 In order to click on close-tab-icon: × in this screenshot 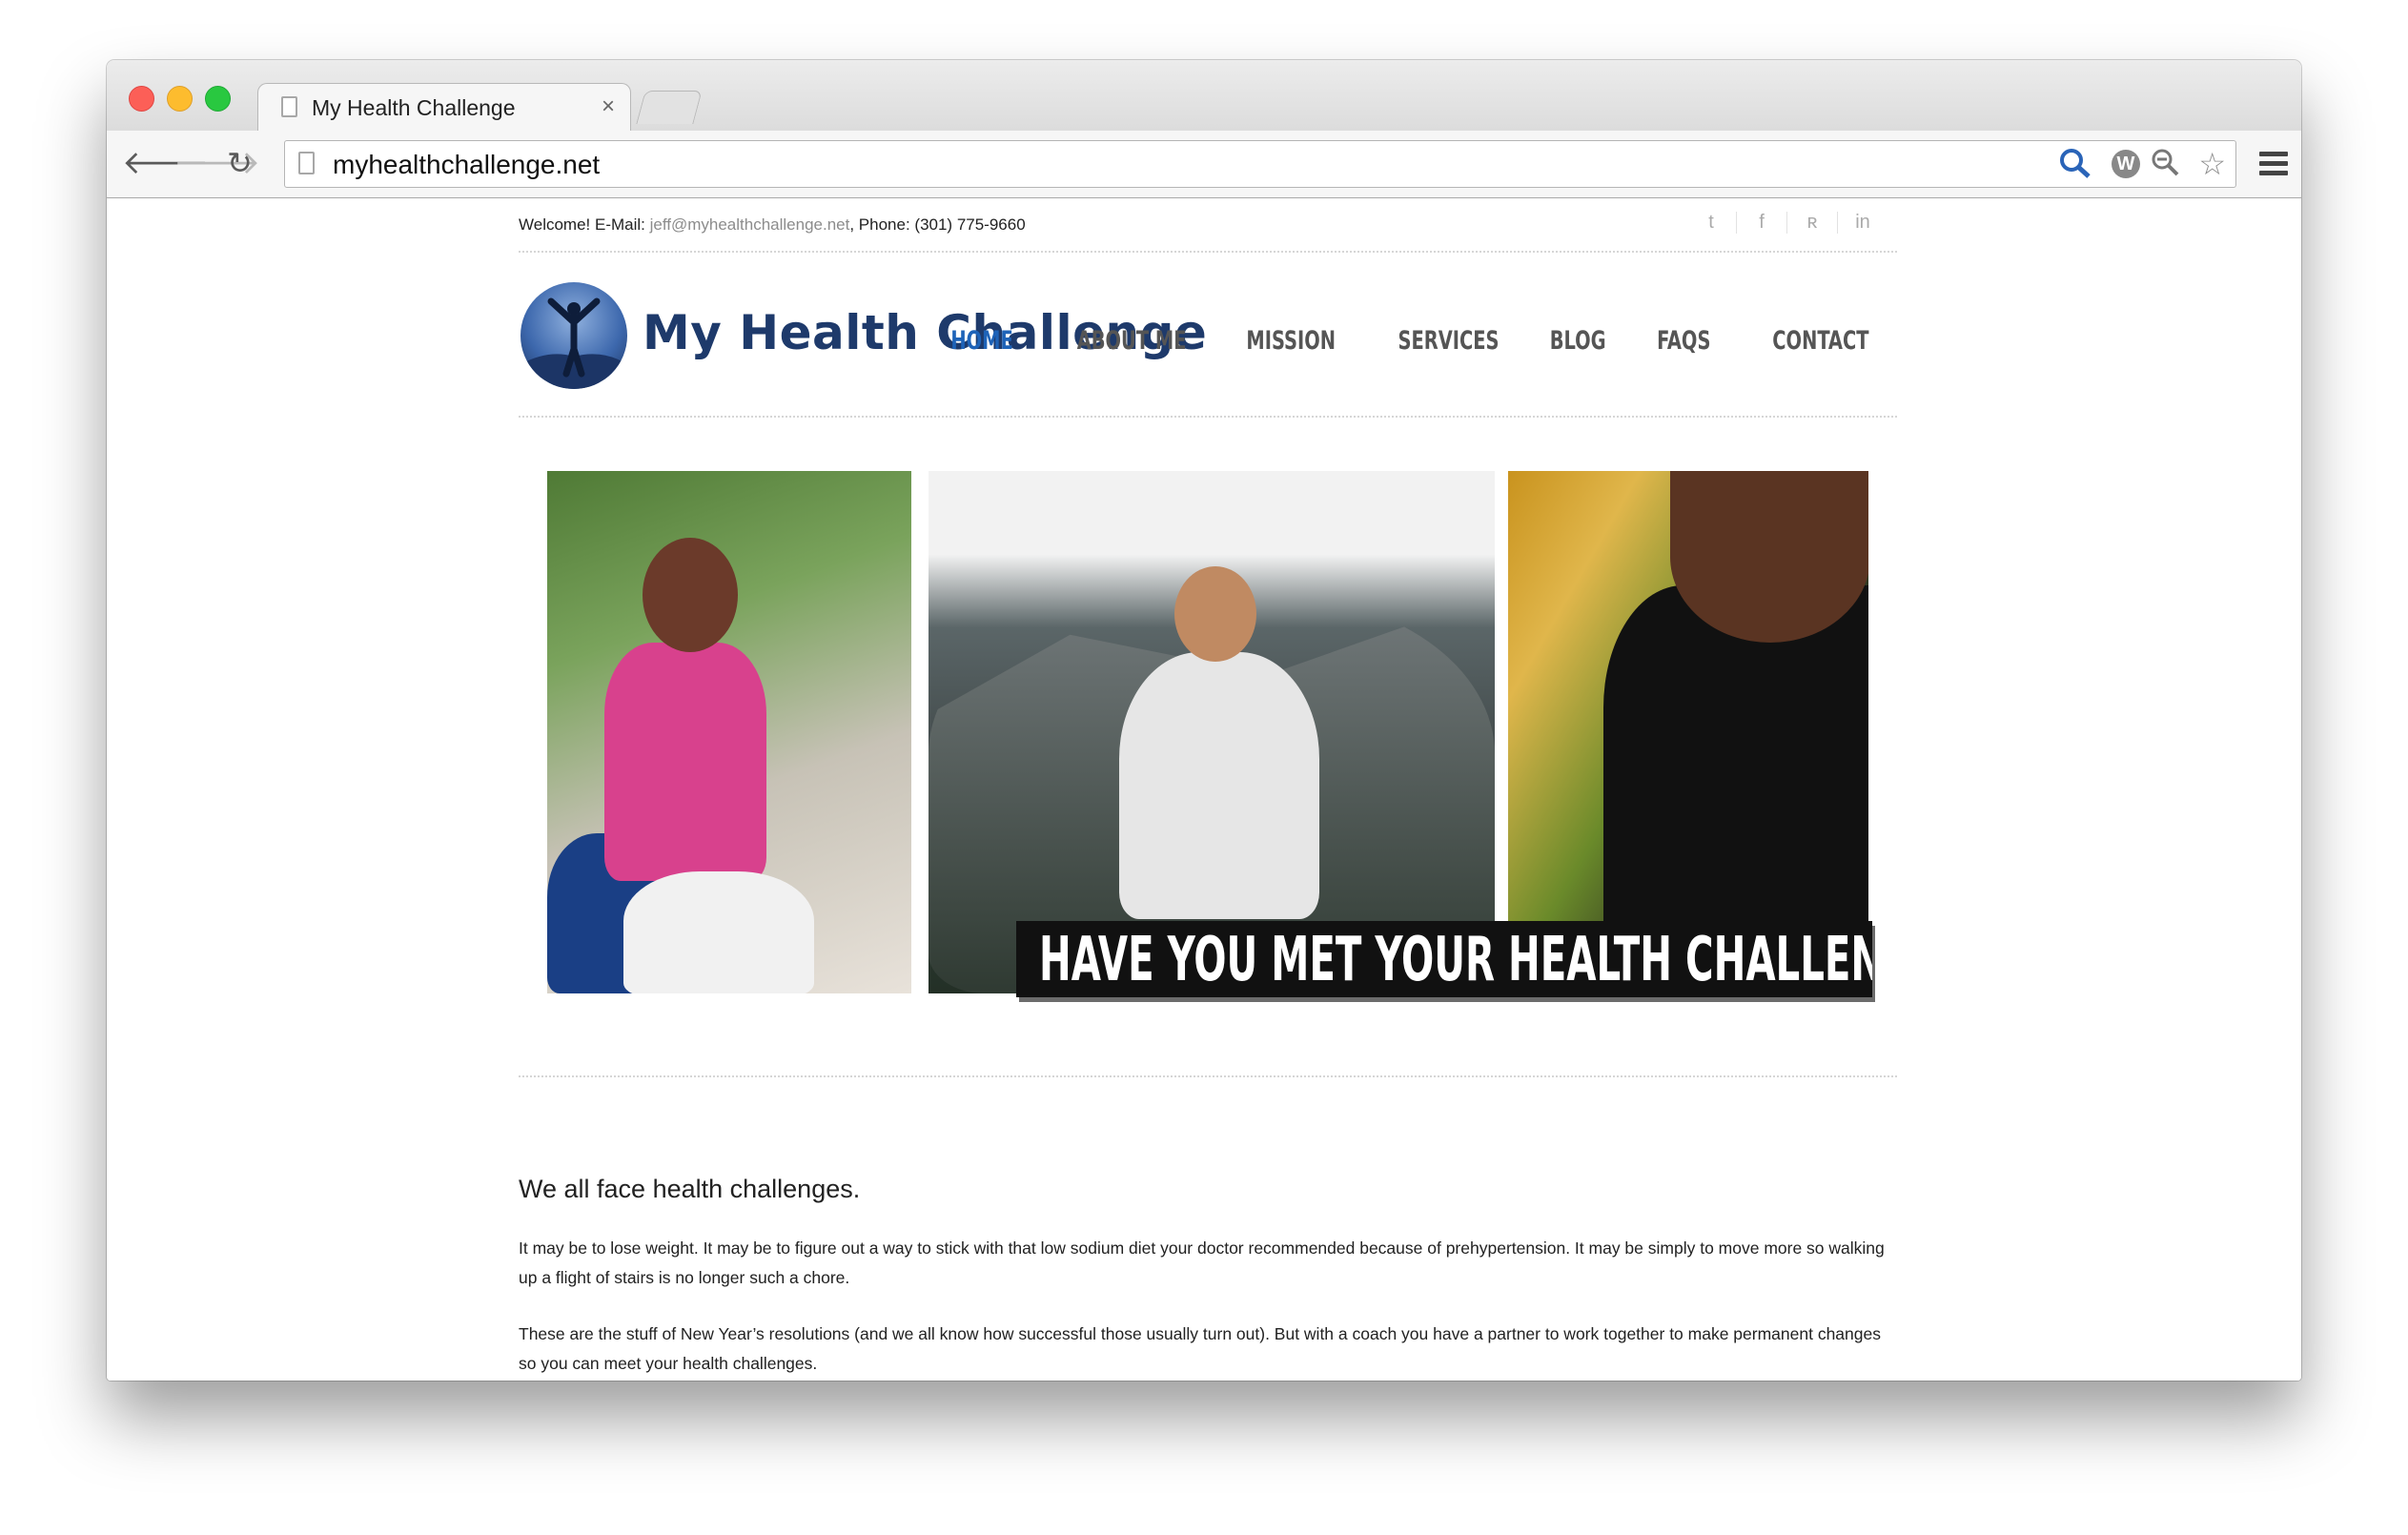, I will do `click(608, 106)`.